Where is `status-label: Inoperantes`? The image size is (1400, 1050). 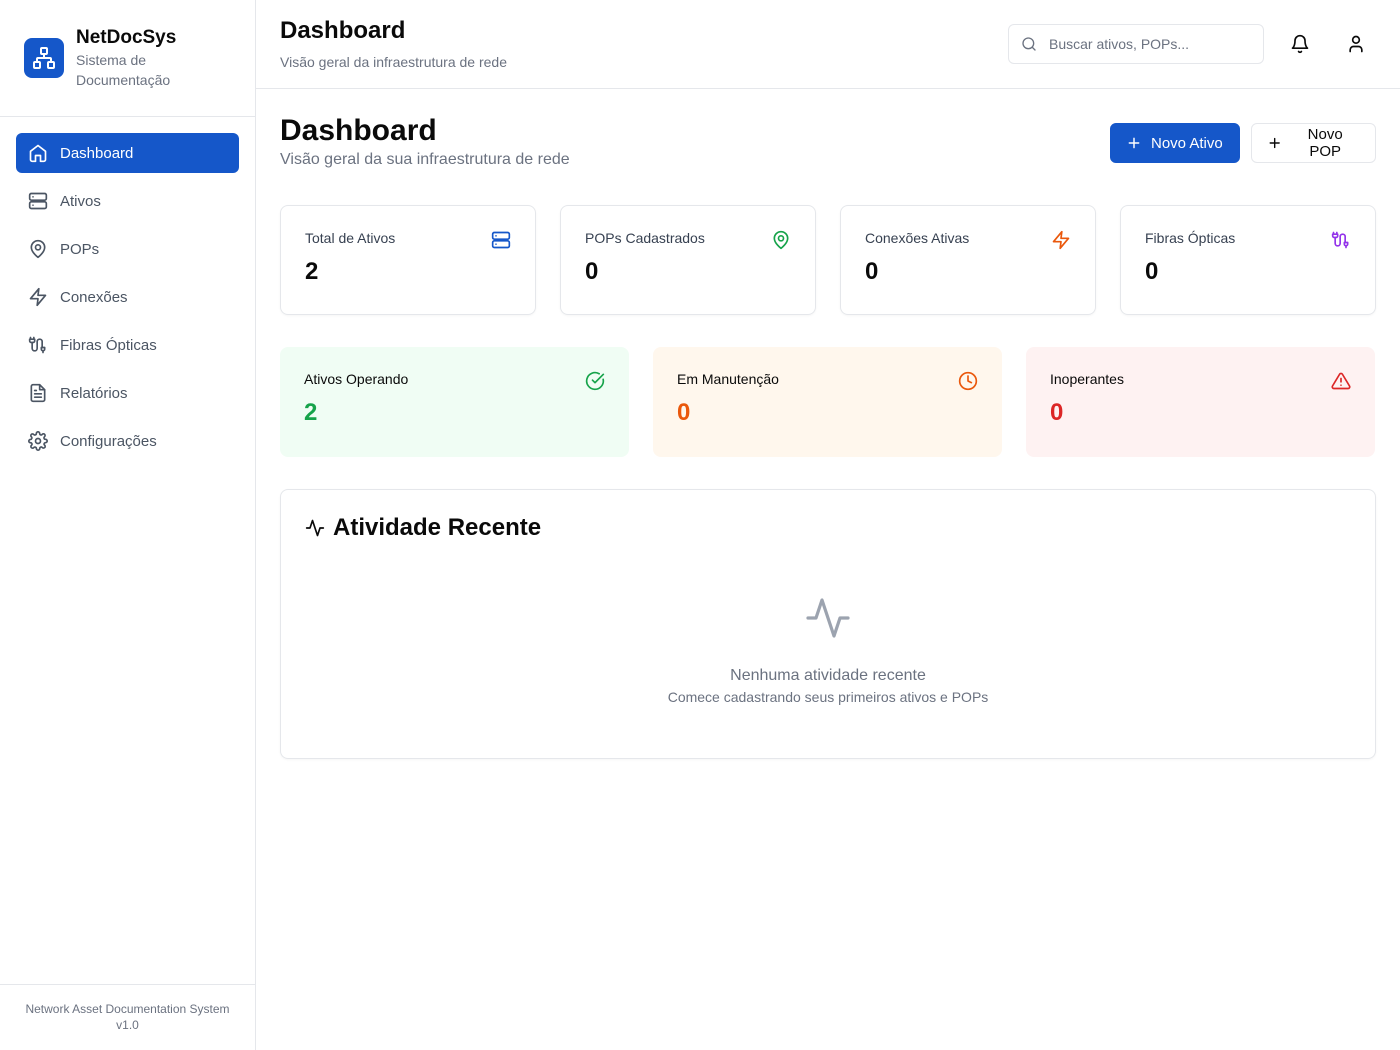 status-label: Inoperantes is located at coordinates (1087, 379).